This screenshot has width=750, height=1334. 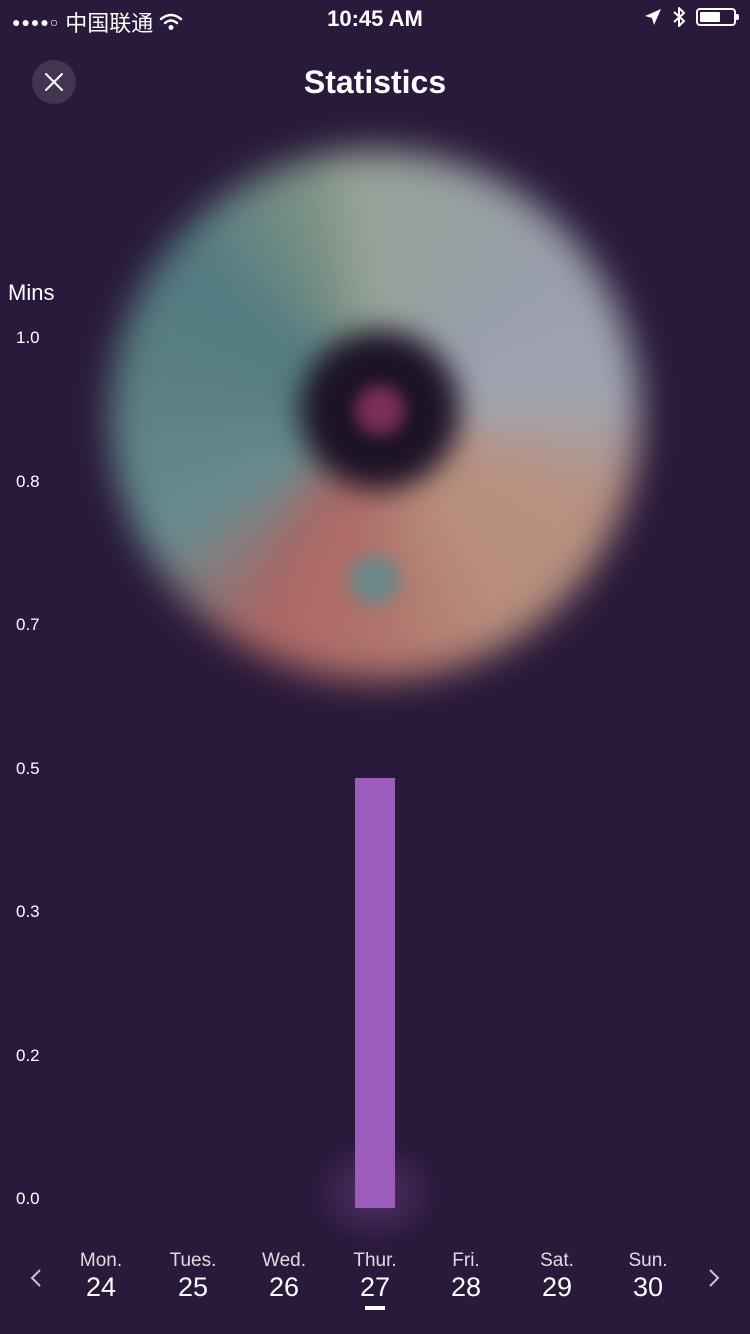 I want to click on day-item-mon: Mon. 24, so click(x=101, y=1280).